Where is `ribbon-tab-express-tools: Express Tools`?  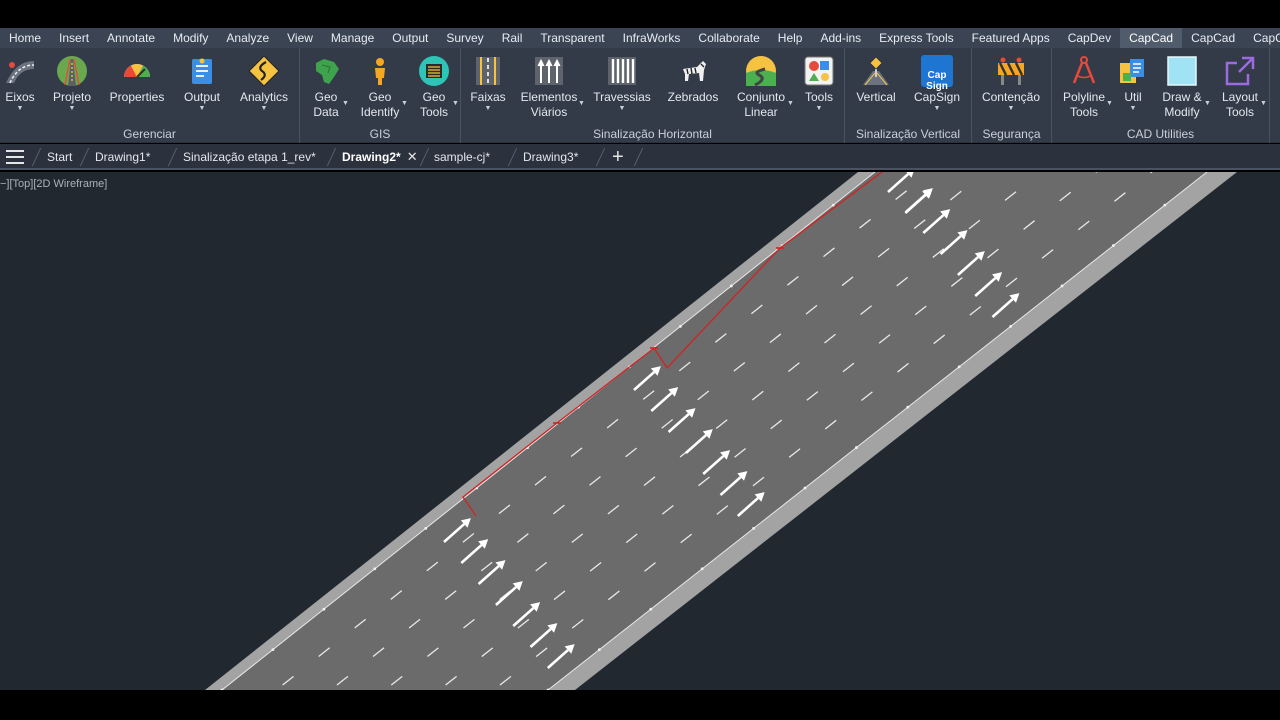 ribbon-tab-express-tools: Express Tools is located at coordinates (916, 38).